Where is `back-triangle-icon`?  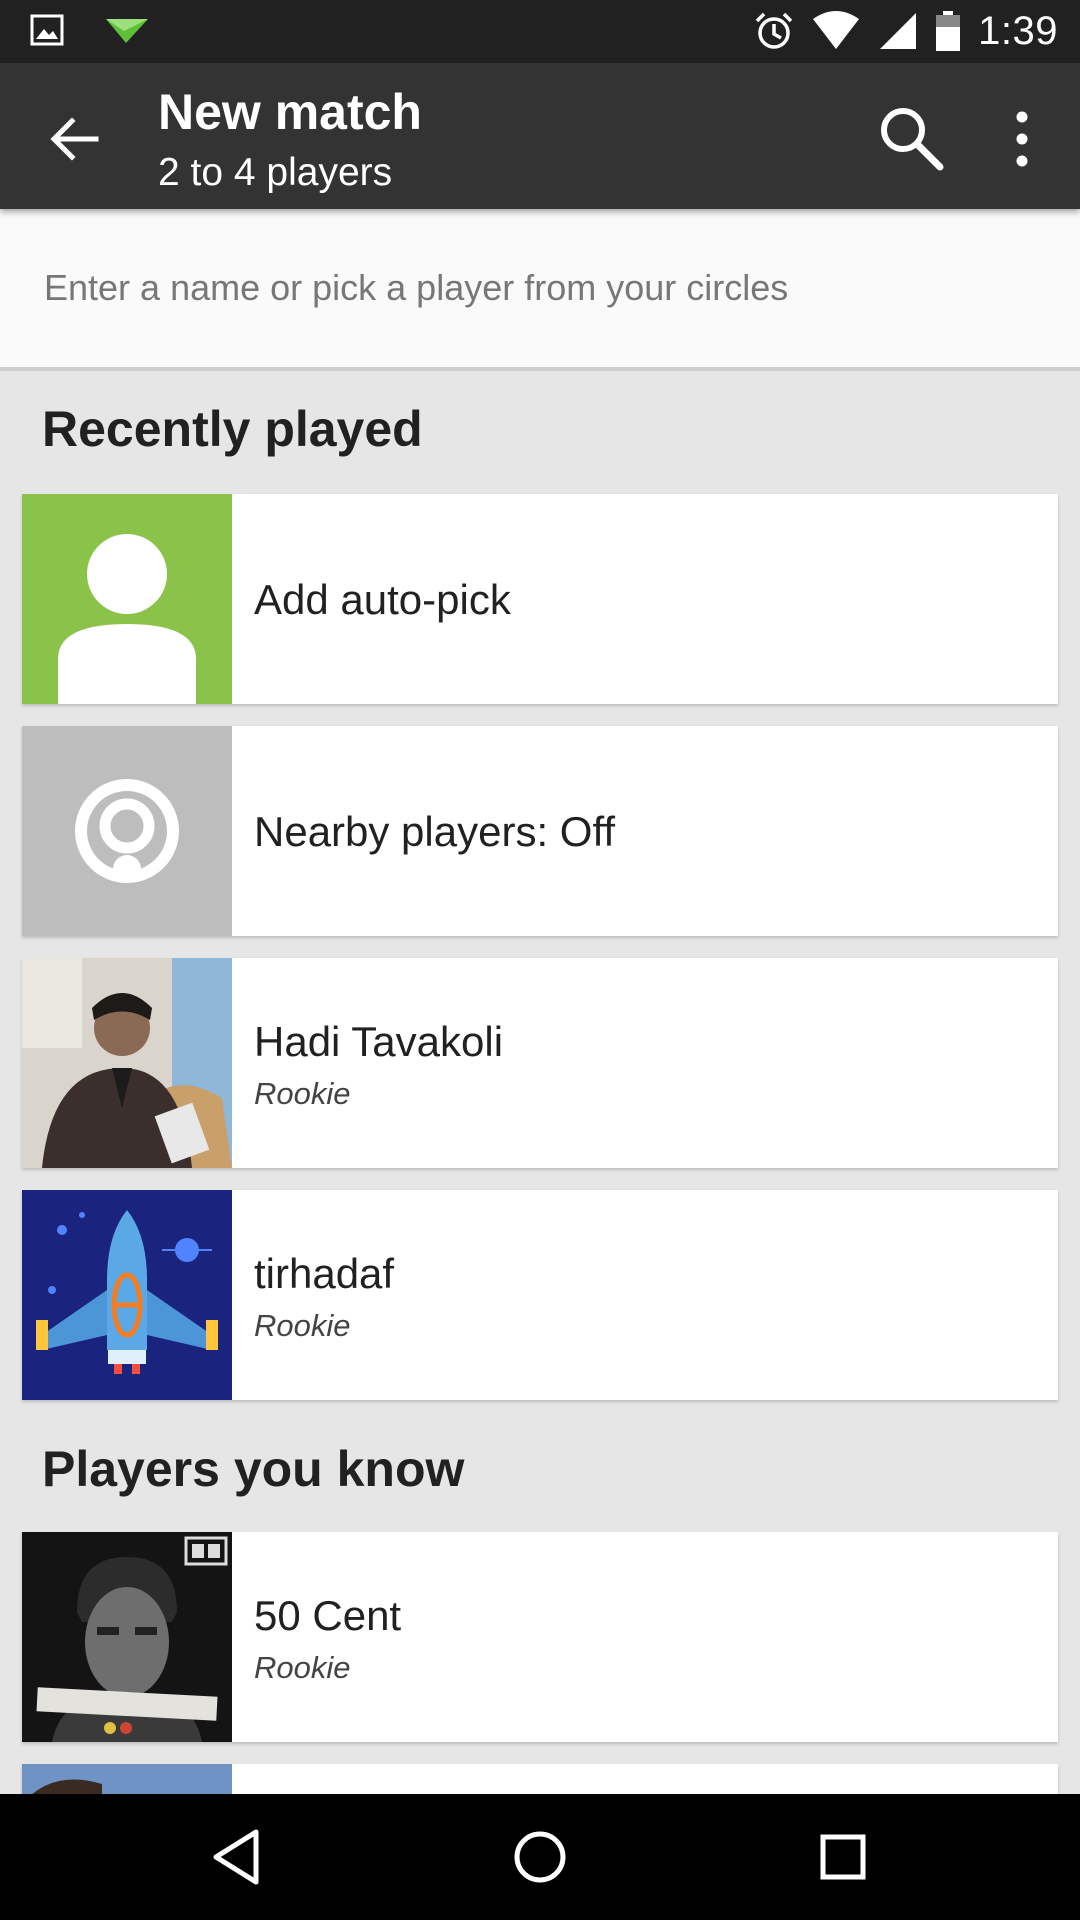 back-triangle-icon is located at coordinates (237, 1857).